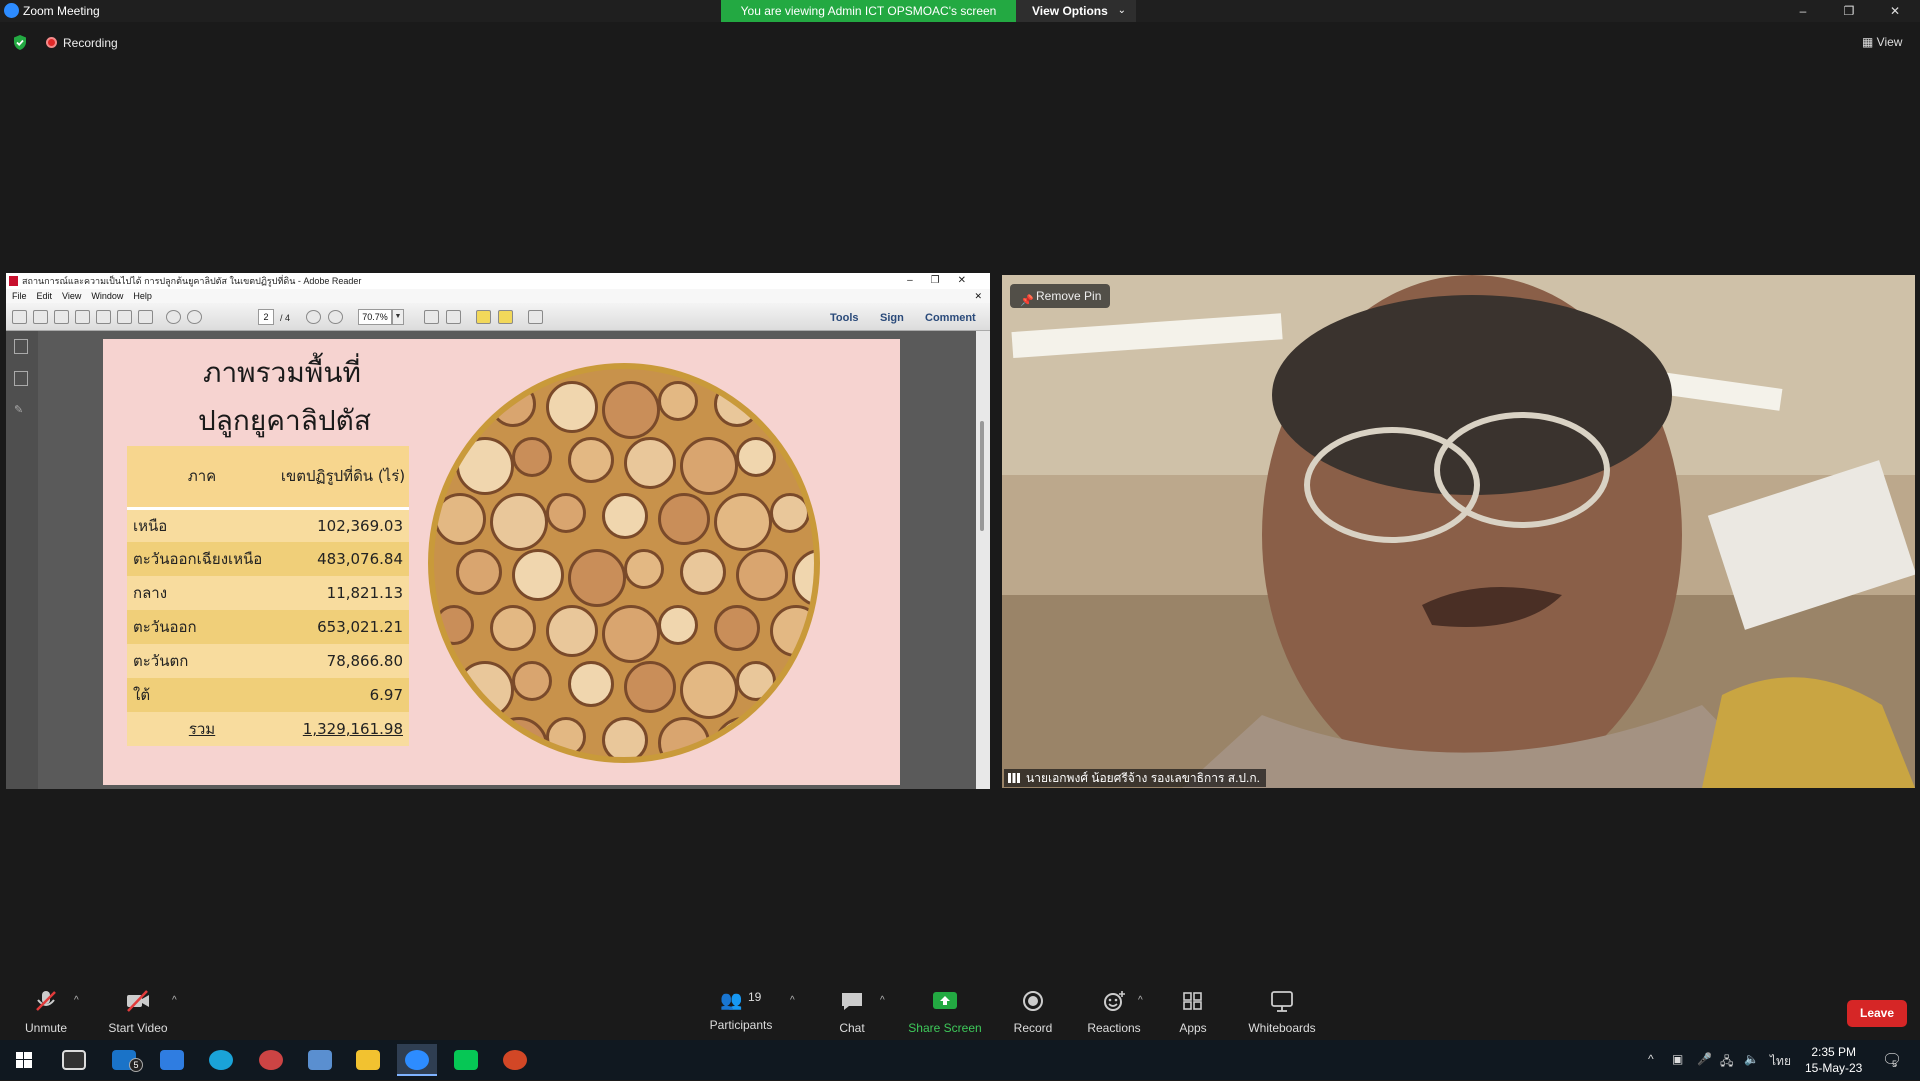  I want to click on signature-icon: ✎, so click(21, 410).